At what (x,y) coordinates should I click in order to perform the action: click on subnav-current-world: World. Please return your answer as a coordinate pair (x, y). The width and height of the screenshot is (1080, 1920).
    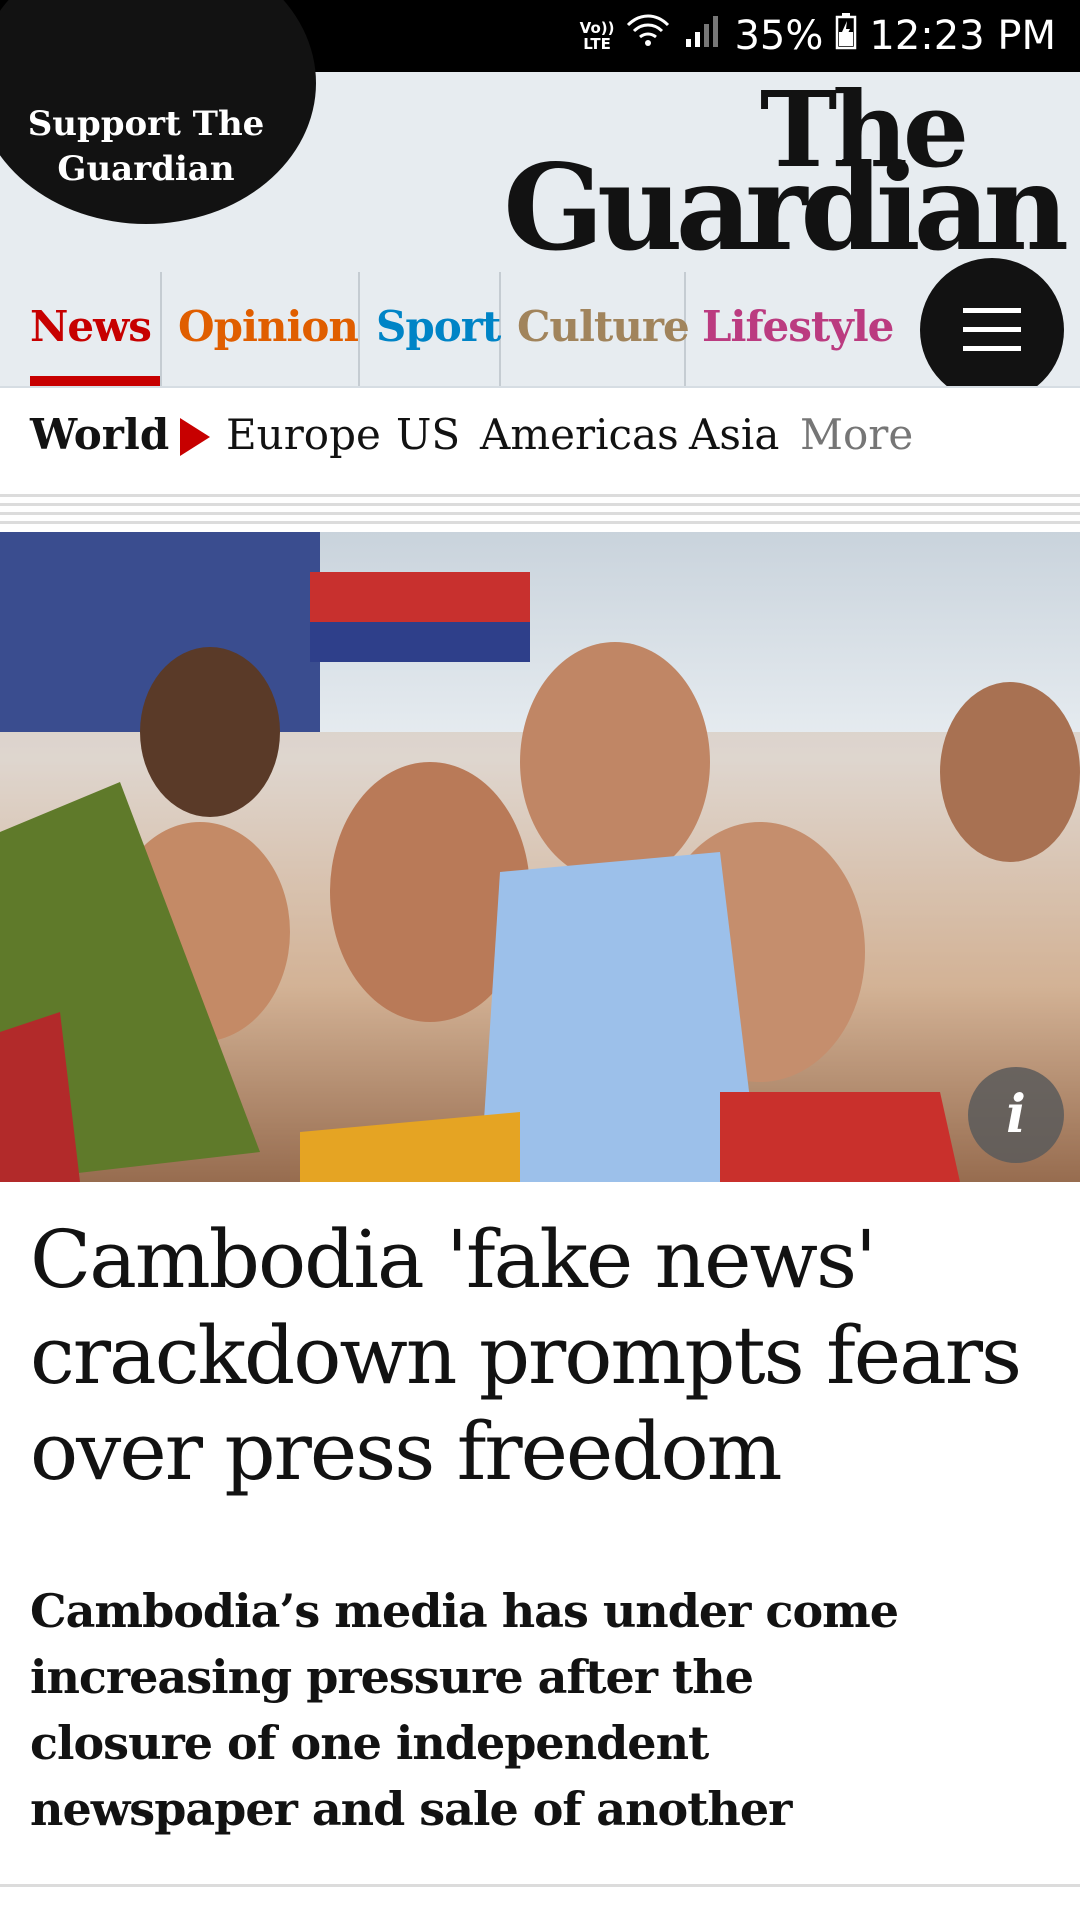
    Looking at the image, I should click on (99, 435).